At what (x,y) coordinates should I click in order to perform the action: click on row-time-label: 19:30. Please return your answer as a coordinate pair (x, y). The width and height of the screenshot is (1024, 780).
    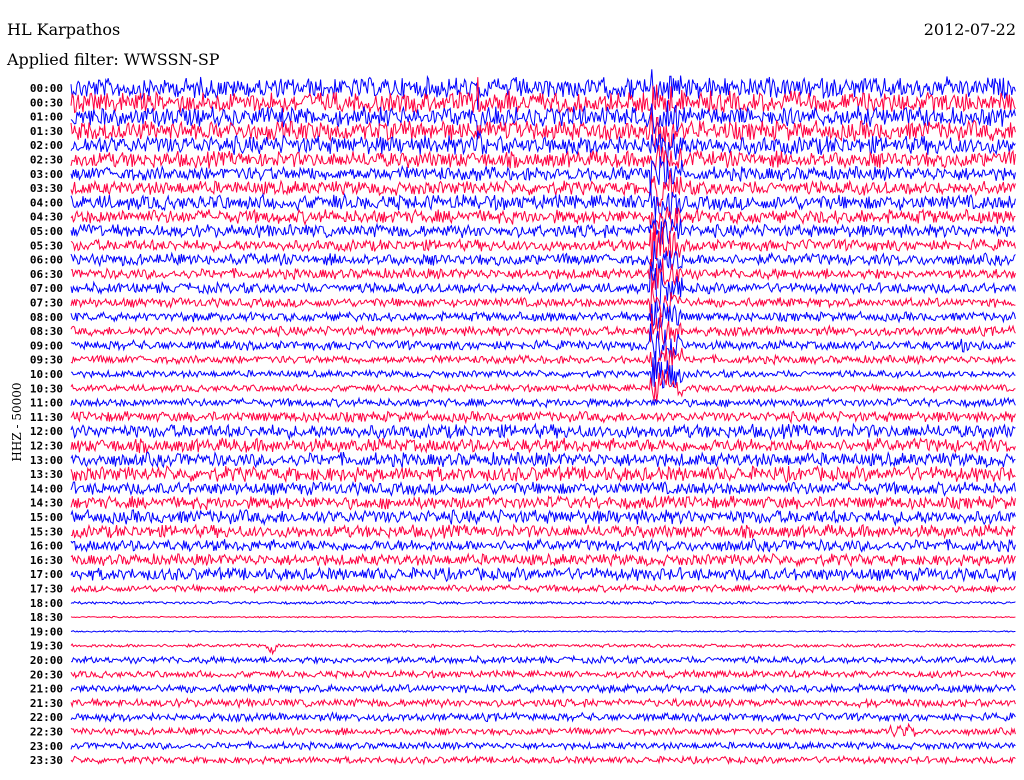
    Looking at the image, I should click on (46, 646).